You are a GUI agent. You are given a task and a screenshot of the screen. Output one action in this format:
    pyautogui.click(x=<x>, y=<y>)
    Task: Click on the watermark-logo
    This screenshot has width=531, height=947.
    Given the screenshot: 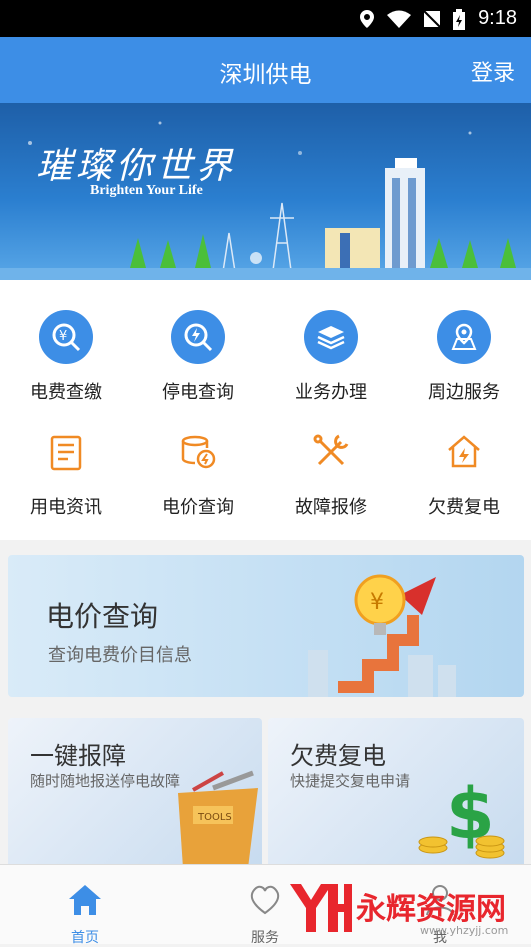 What is the action you would take?
    pyautogui.click(x=321, y=908)
    